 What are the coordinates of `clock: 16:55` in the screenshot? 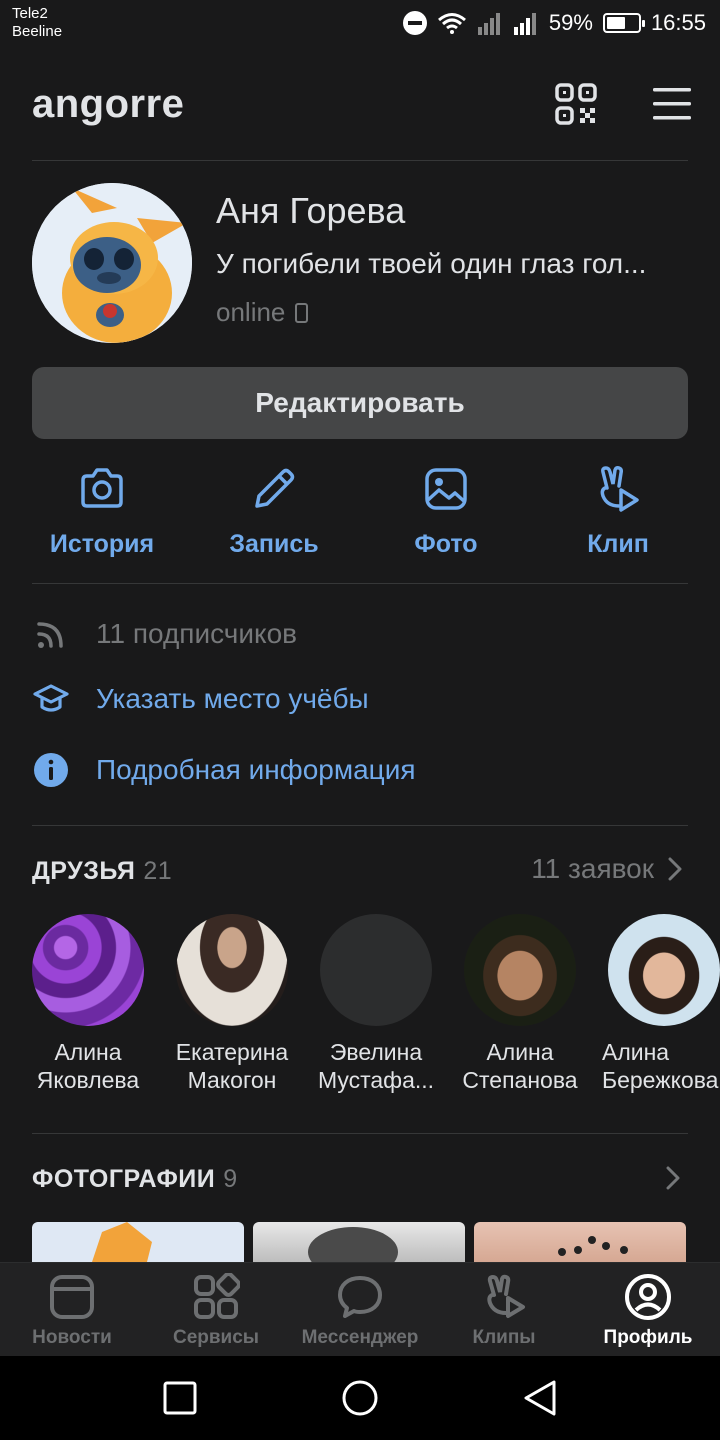 It's located at (678, 22).